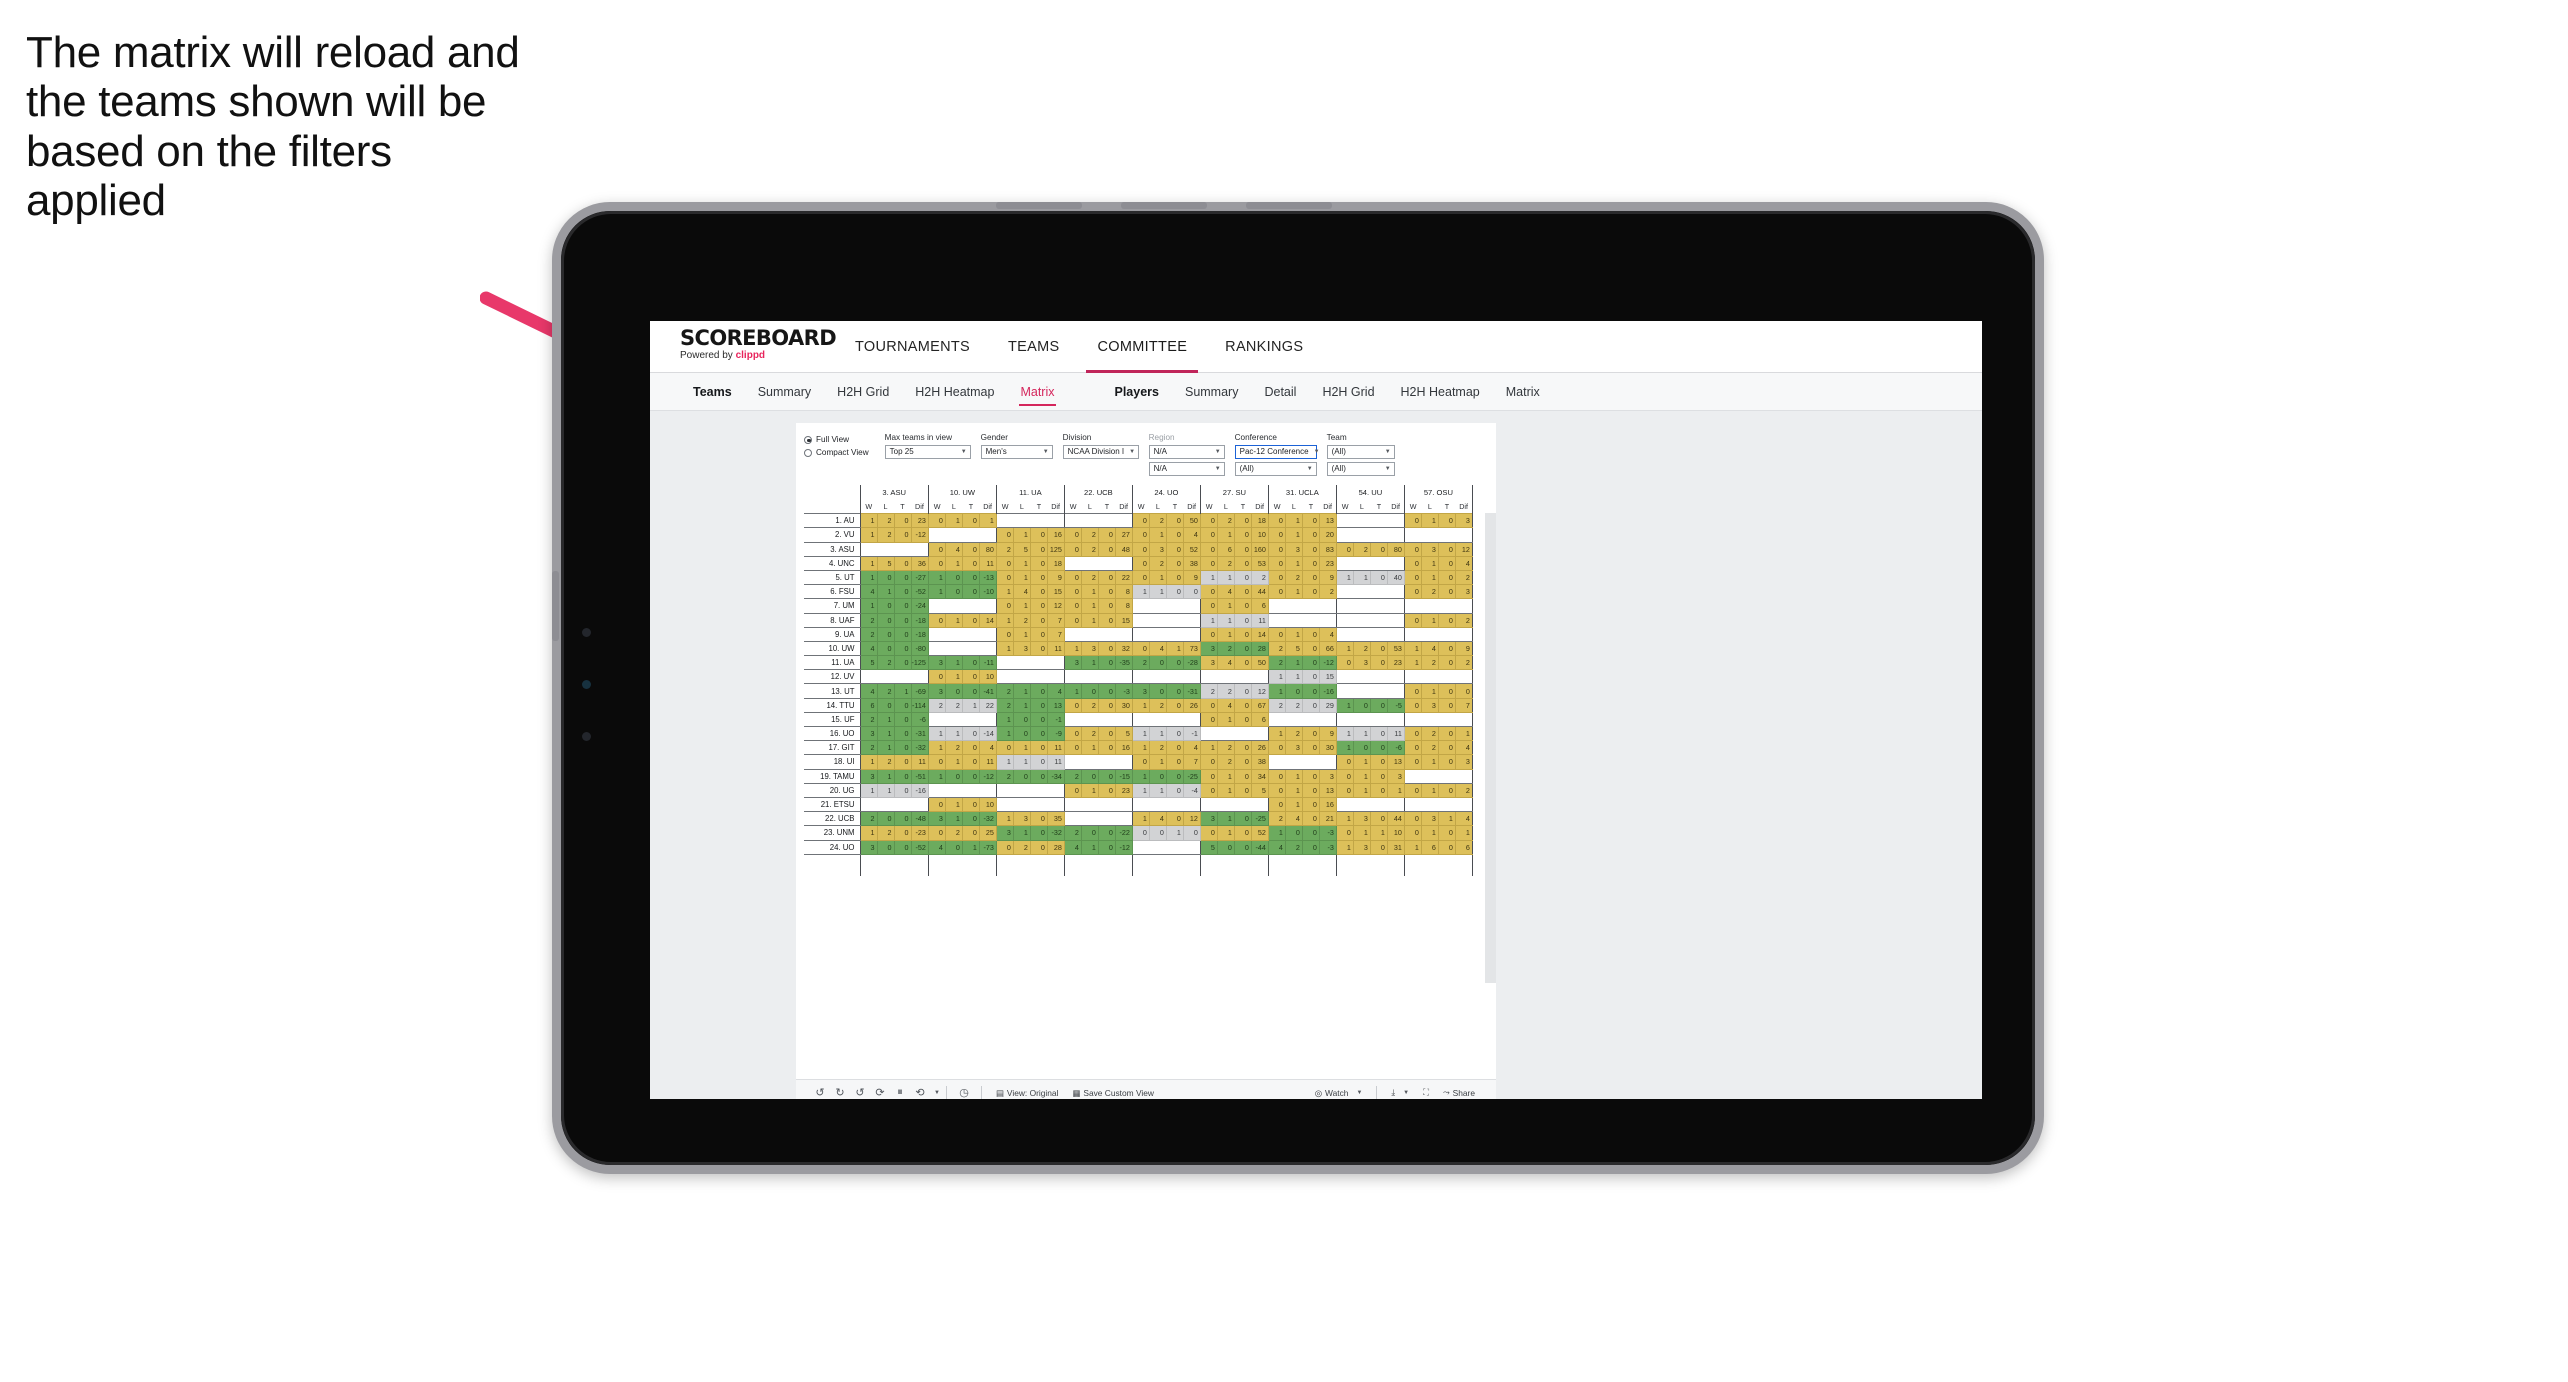 The height and width of the screenshot is (1382, 2568). I want to click on matrix-cell: 53, so click(1259, 563).